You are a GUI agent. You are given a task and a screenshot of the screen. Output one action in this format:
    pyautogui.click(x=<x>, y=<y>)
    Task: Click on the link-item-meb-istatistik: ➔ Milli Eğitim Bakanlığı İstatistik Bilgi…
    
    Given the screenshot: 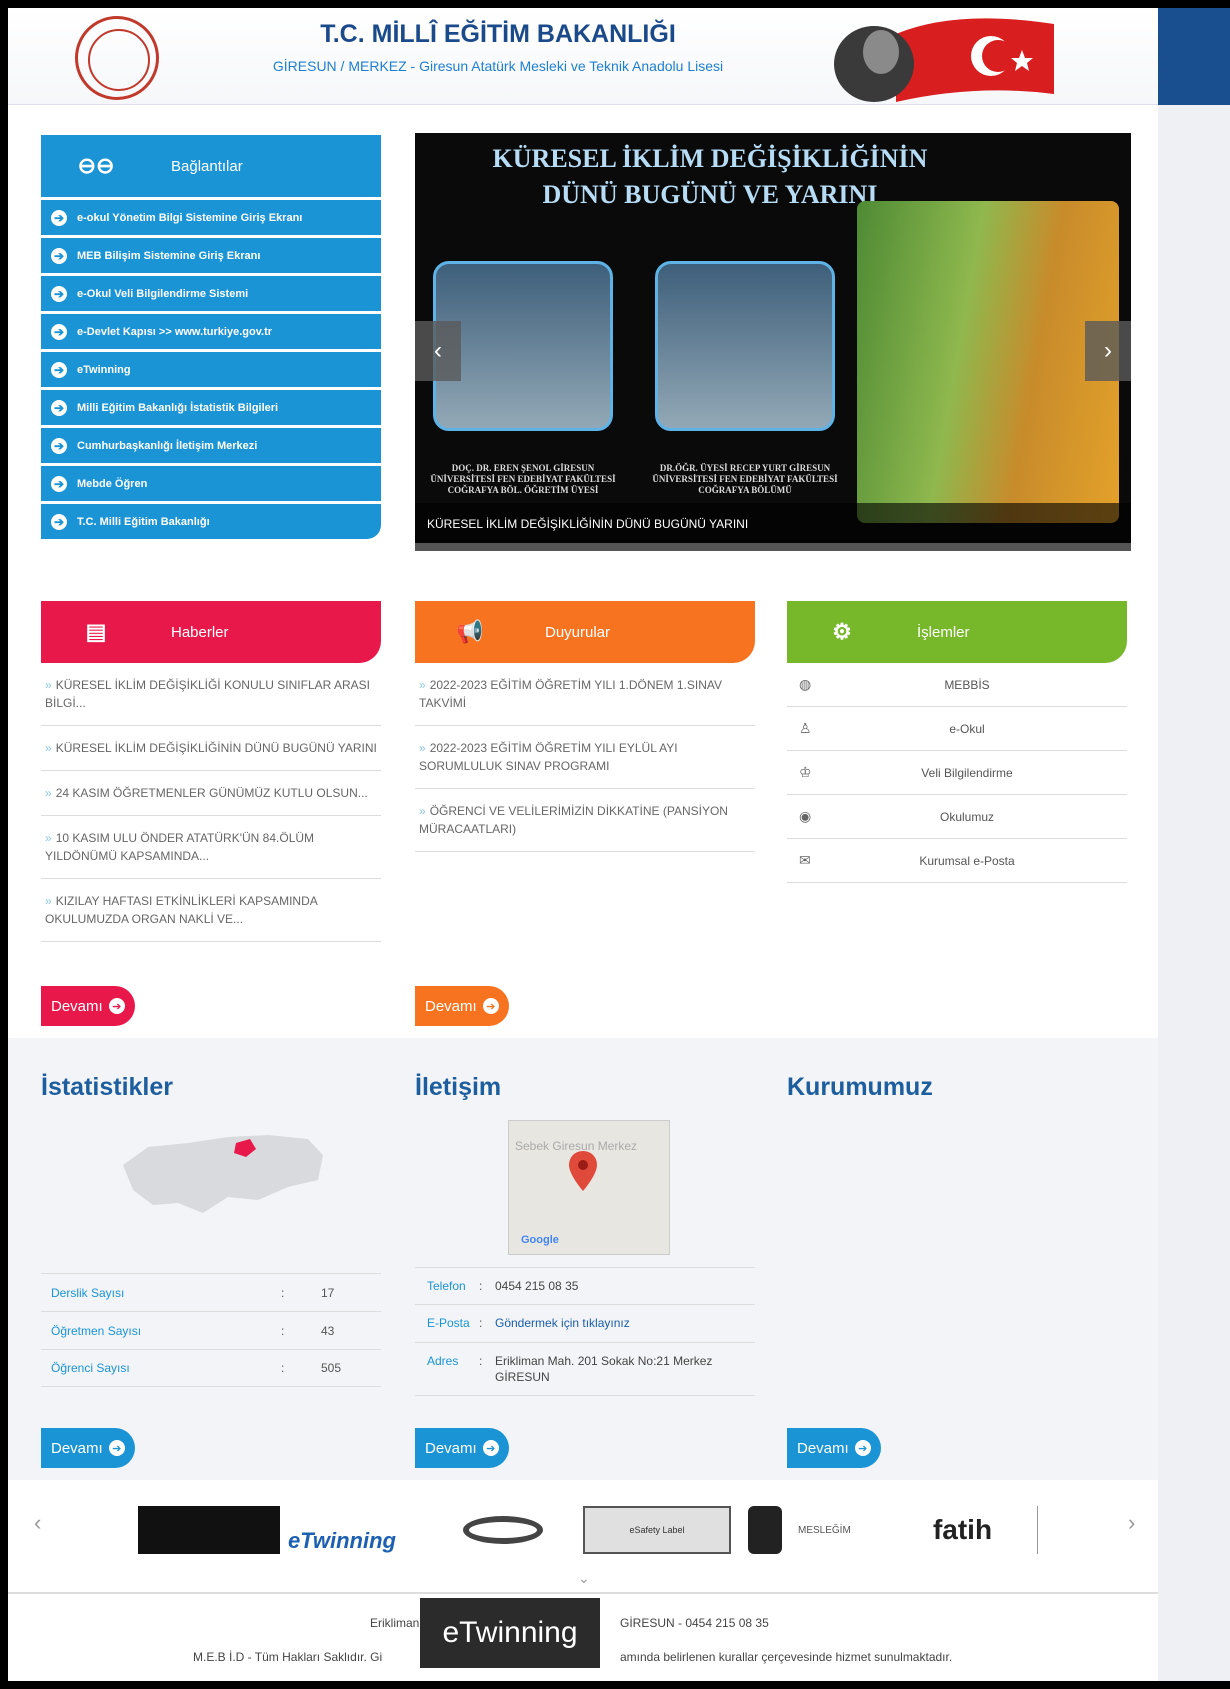 What is the action you would take?
    pyautogui.click(x=211, y=406)
    